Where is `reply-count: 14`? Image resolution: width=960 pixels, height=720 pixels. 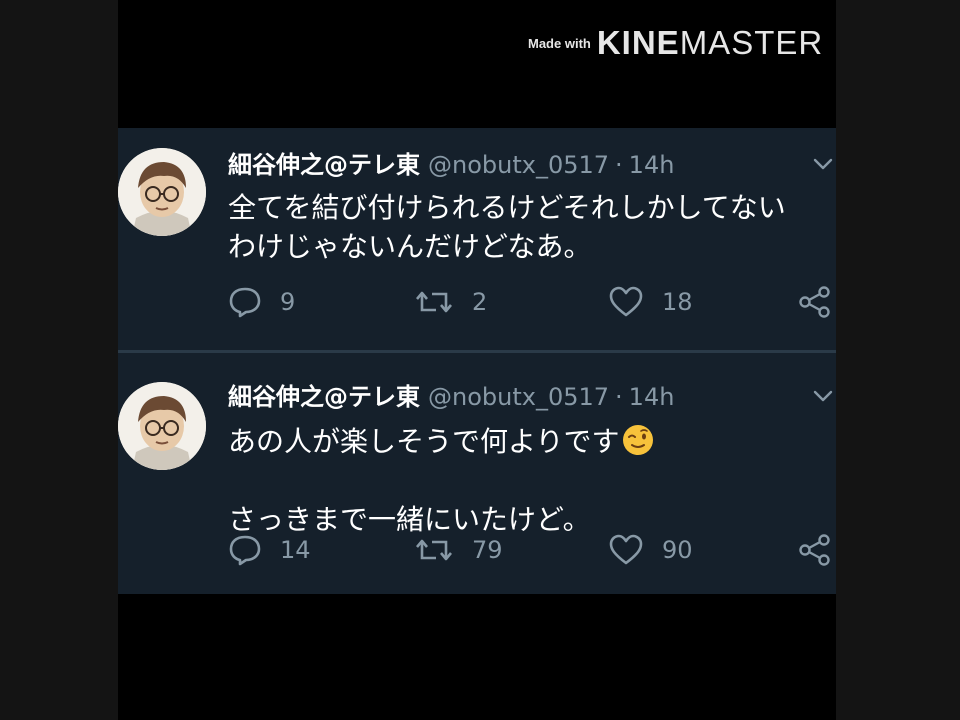 reply-count: 14 is located at coordinates (295, 550).